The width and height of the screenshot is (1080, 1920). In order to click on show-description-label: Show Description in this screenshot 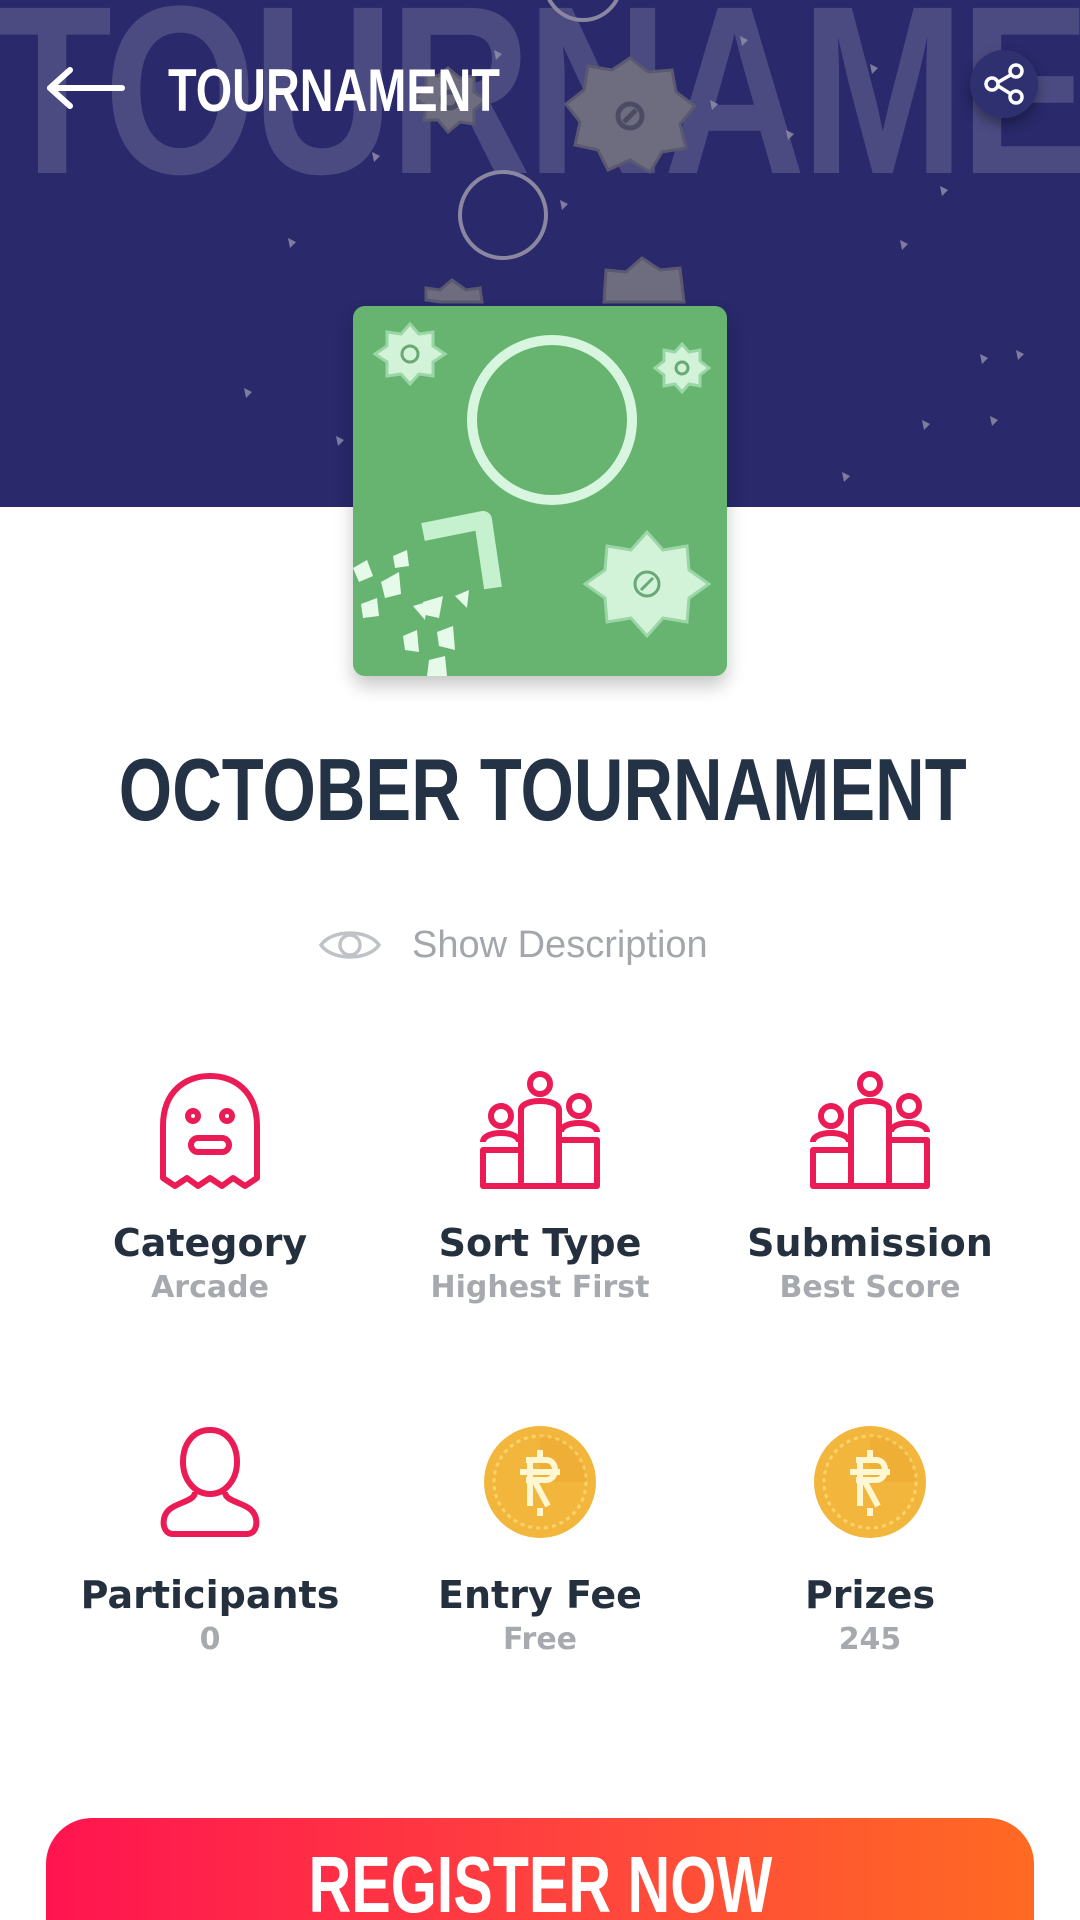, I will do `click(560, 944)`.